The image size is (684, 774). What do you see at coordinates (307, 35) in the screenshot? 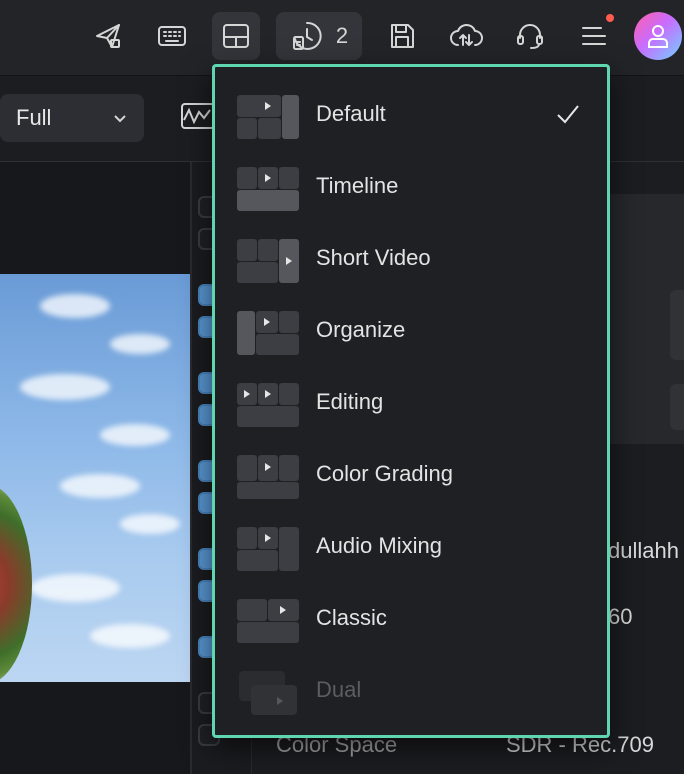
I see `history-icon` at bounding box center [307, 35].